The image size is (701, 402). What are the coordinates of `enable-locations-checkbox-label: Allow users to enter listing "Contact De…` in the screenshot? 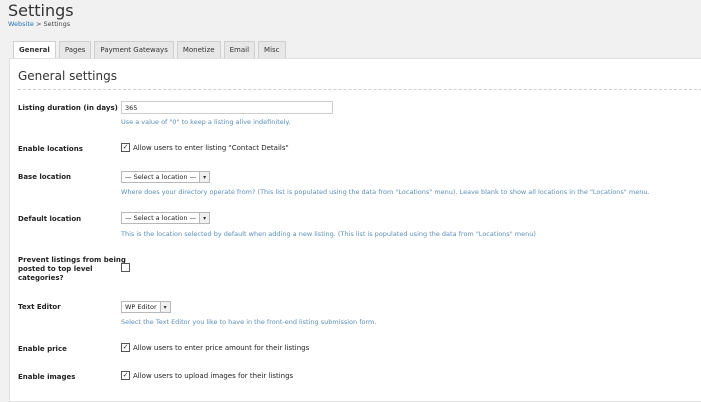 It's located at (211, 147).